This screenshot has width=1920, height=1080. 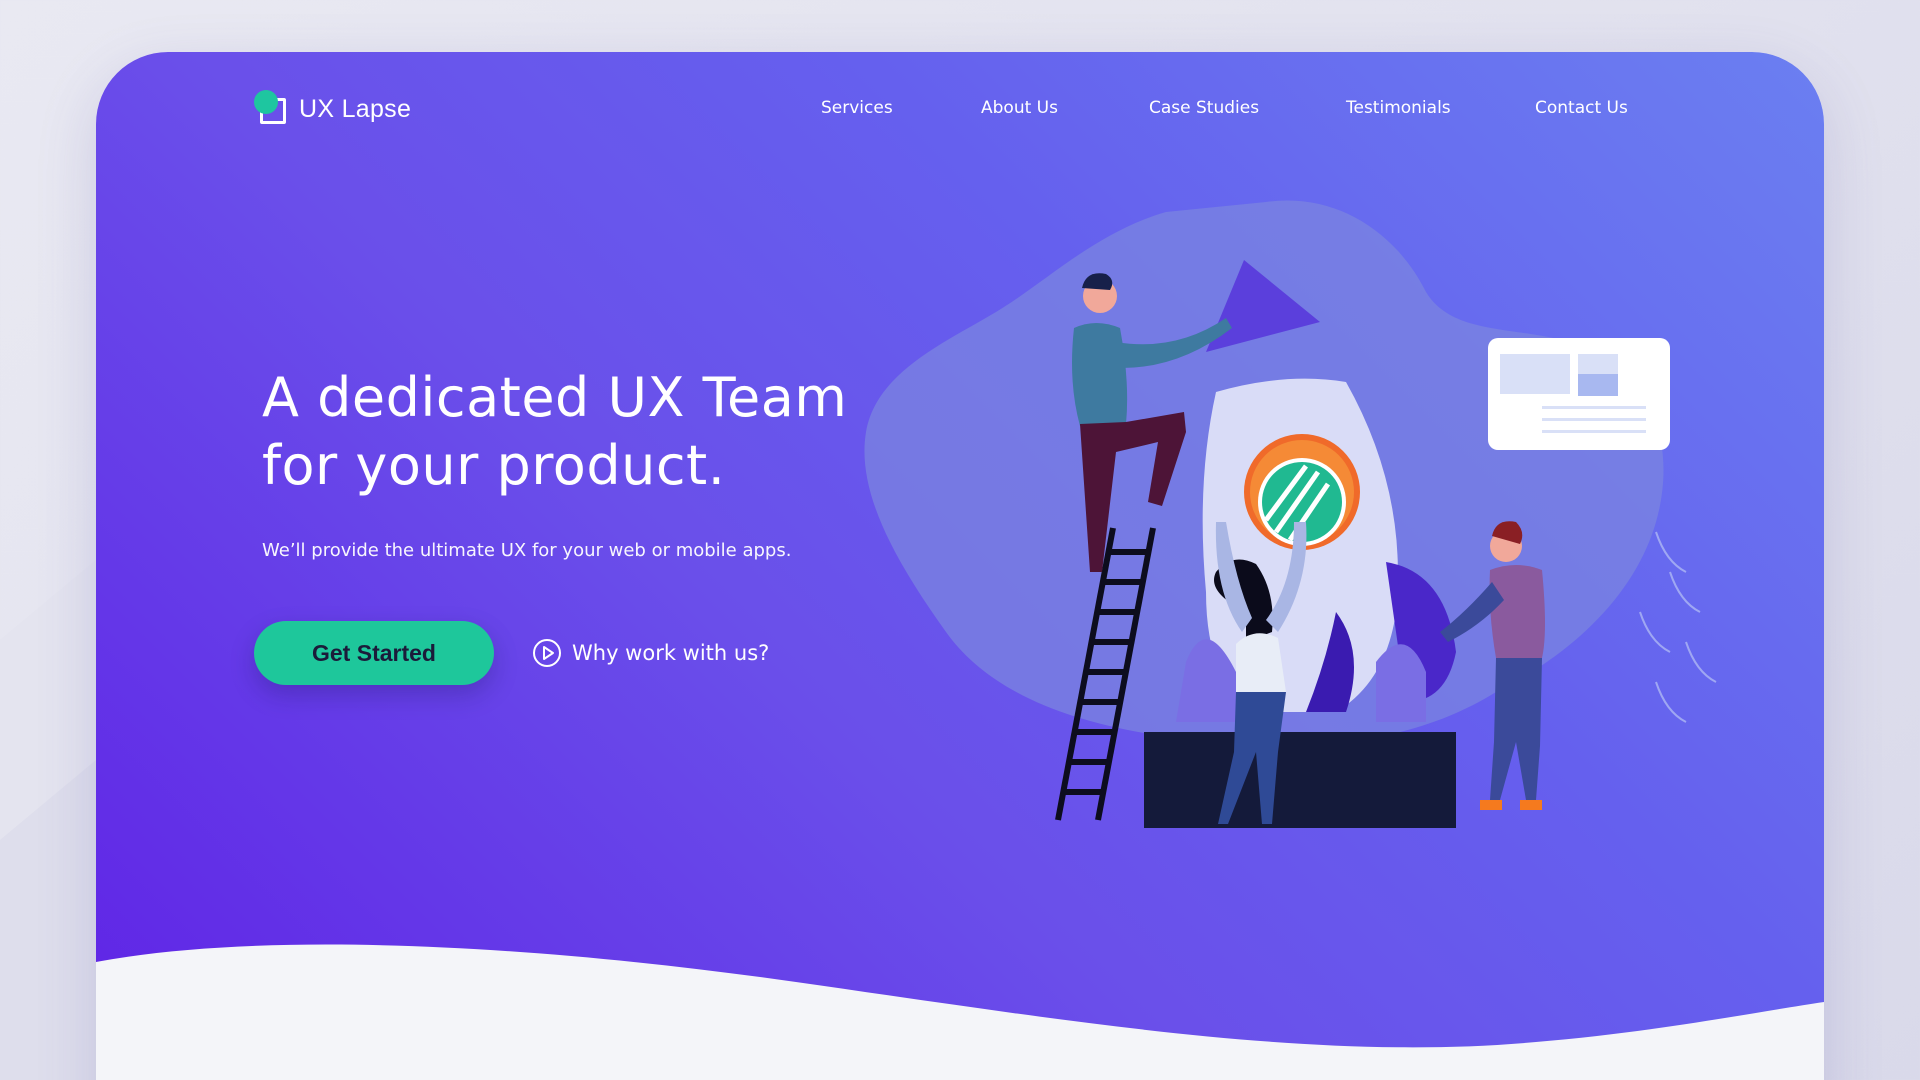 I want to click on brand-name: UX Lapse, so click(x=355, y=108).